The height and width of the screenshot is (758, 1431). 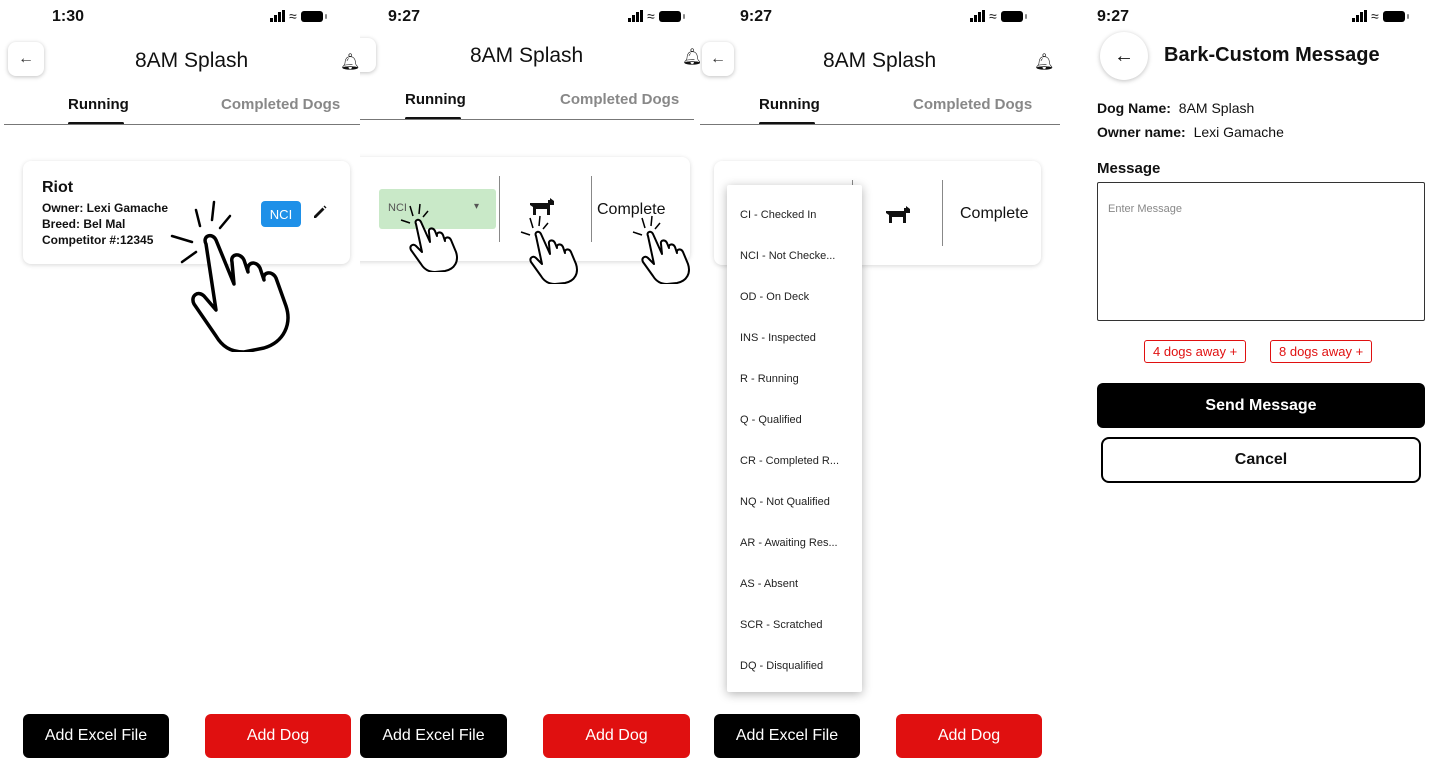 I want to click on status-select: NCI ▾, so click(x=437, y=209).